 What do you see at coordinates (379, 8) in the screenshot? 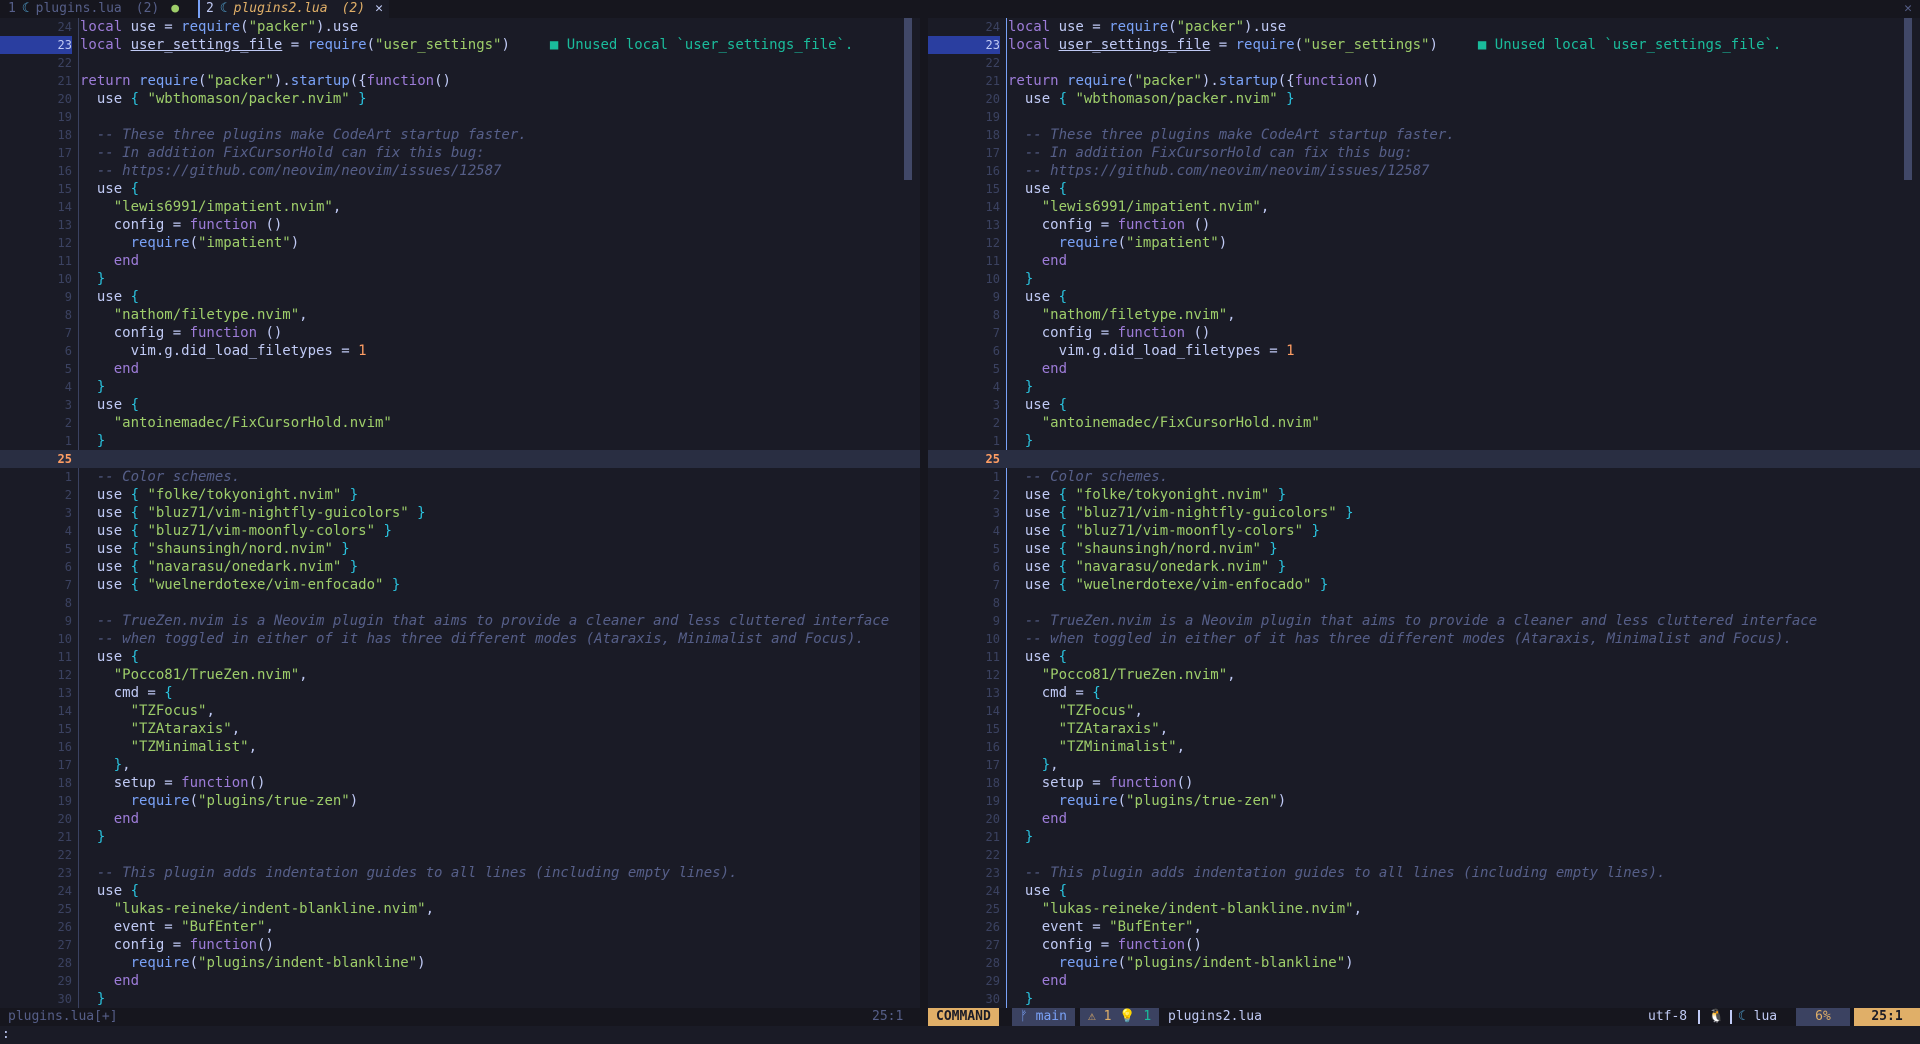
I see `close-icon: ✕` at bounding box center [379, 8].